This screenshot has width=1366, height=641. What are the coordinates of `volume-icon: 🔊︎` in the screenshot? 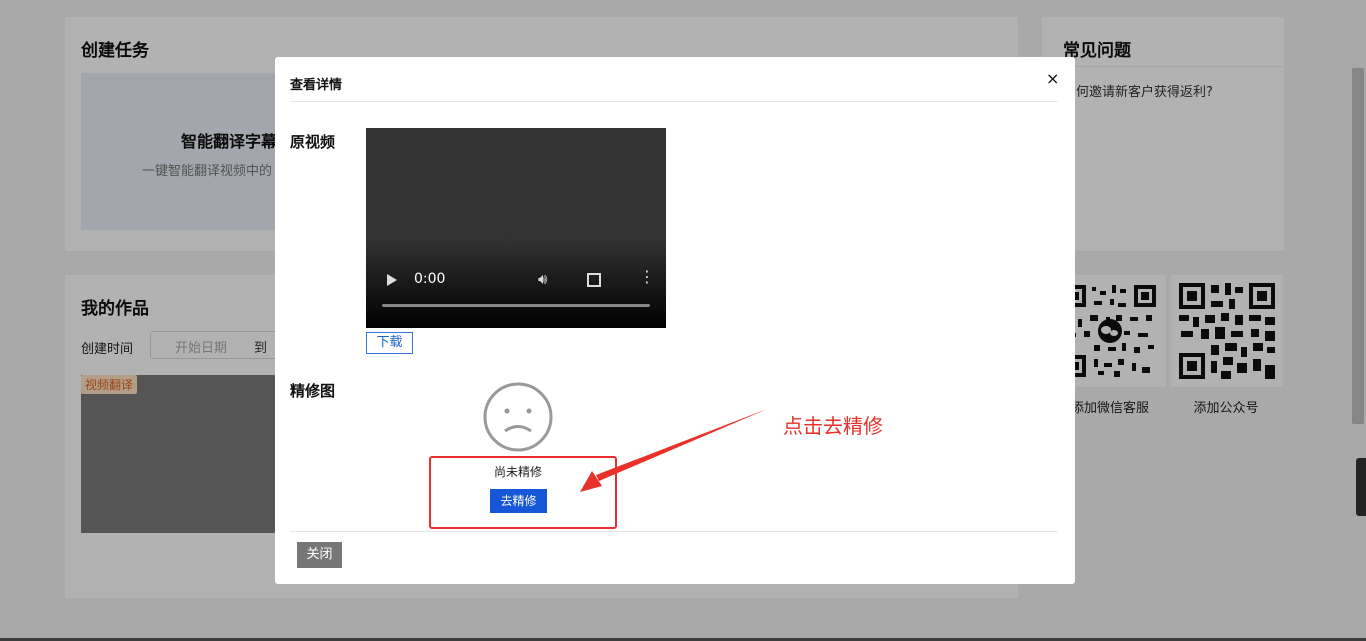 It's located at (542, 279).